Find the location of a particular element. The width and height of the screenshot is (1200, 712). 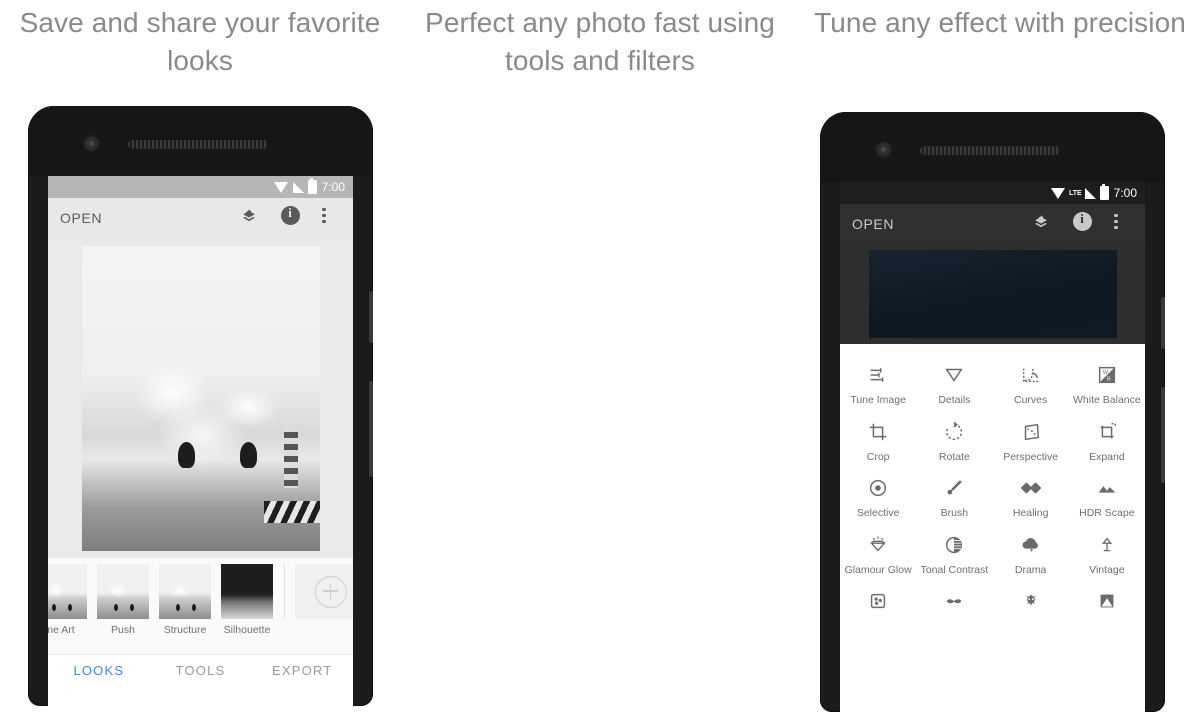

list-item: Structure is located at coordinates (185, 600).